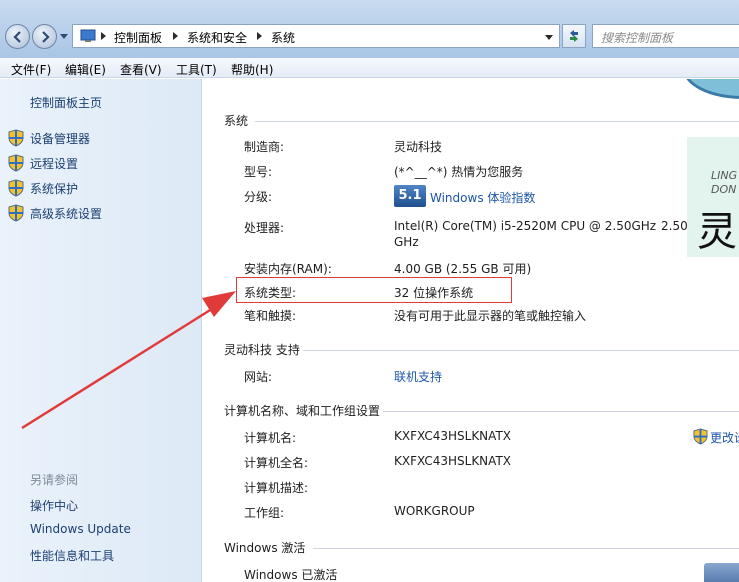 Image resolution: width=739 pixels, height=582 pixels. I want to click on refresh-button, so click(574, 36).